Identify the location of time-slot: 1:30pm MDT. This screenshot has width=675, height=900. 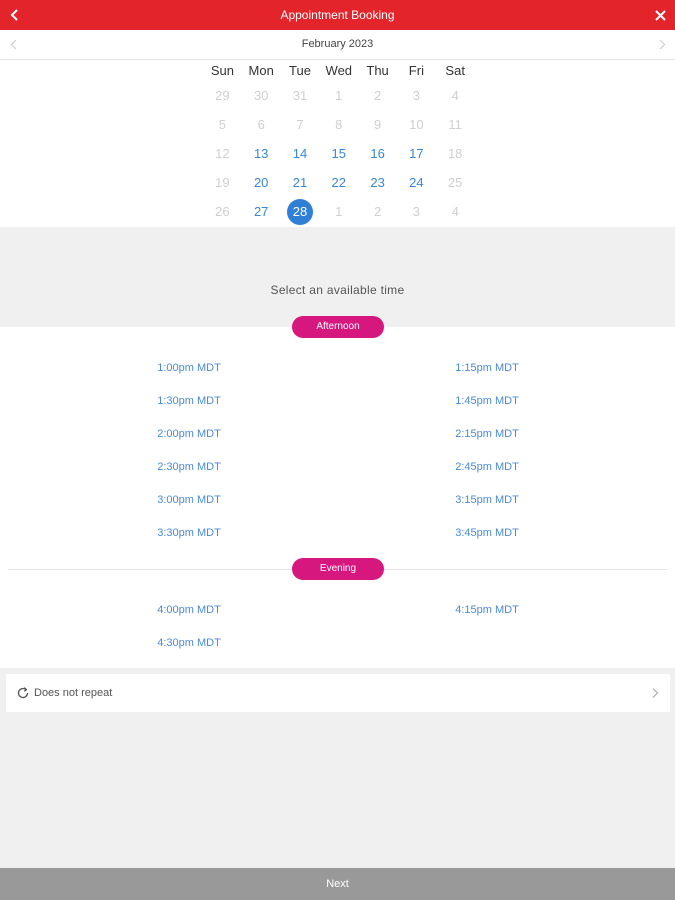
(189, 401).